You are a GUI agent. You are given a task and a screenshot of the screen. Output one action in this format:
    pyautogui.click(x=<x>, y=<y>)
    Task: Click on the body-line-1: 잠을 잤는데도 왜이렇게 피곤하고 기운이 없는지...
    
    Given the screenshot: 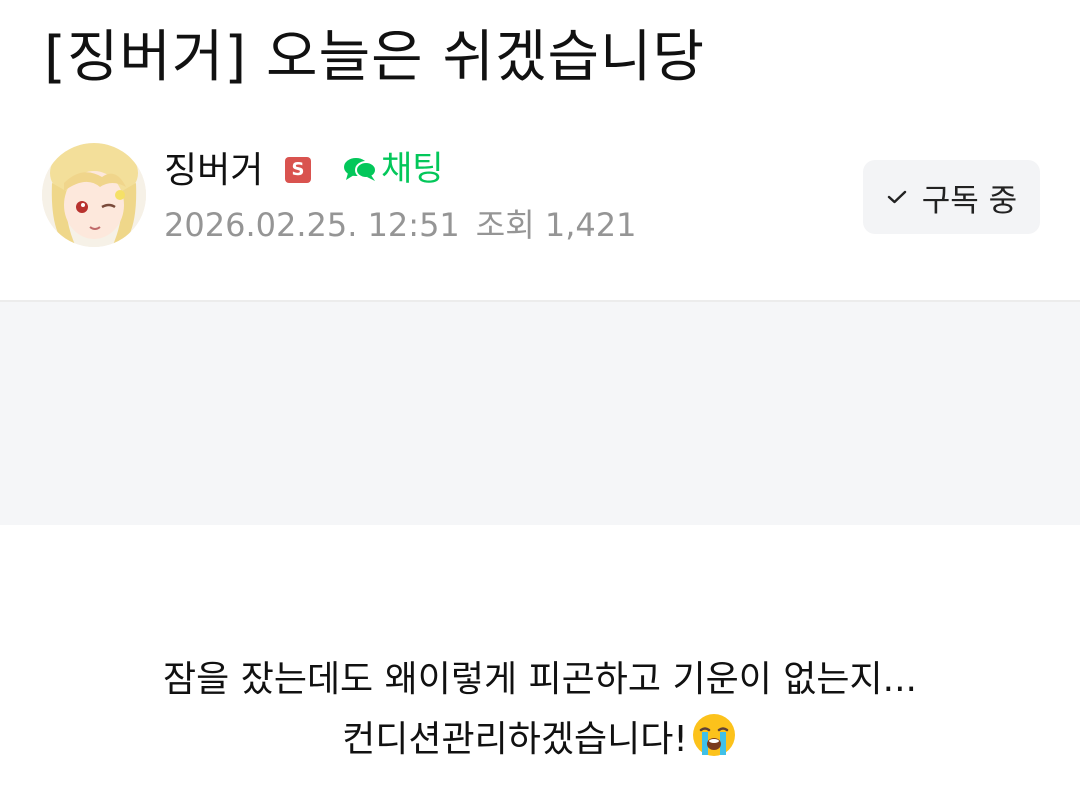 What is the action you would take?
    pyautogui.click(x=540, y=679)
    